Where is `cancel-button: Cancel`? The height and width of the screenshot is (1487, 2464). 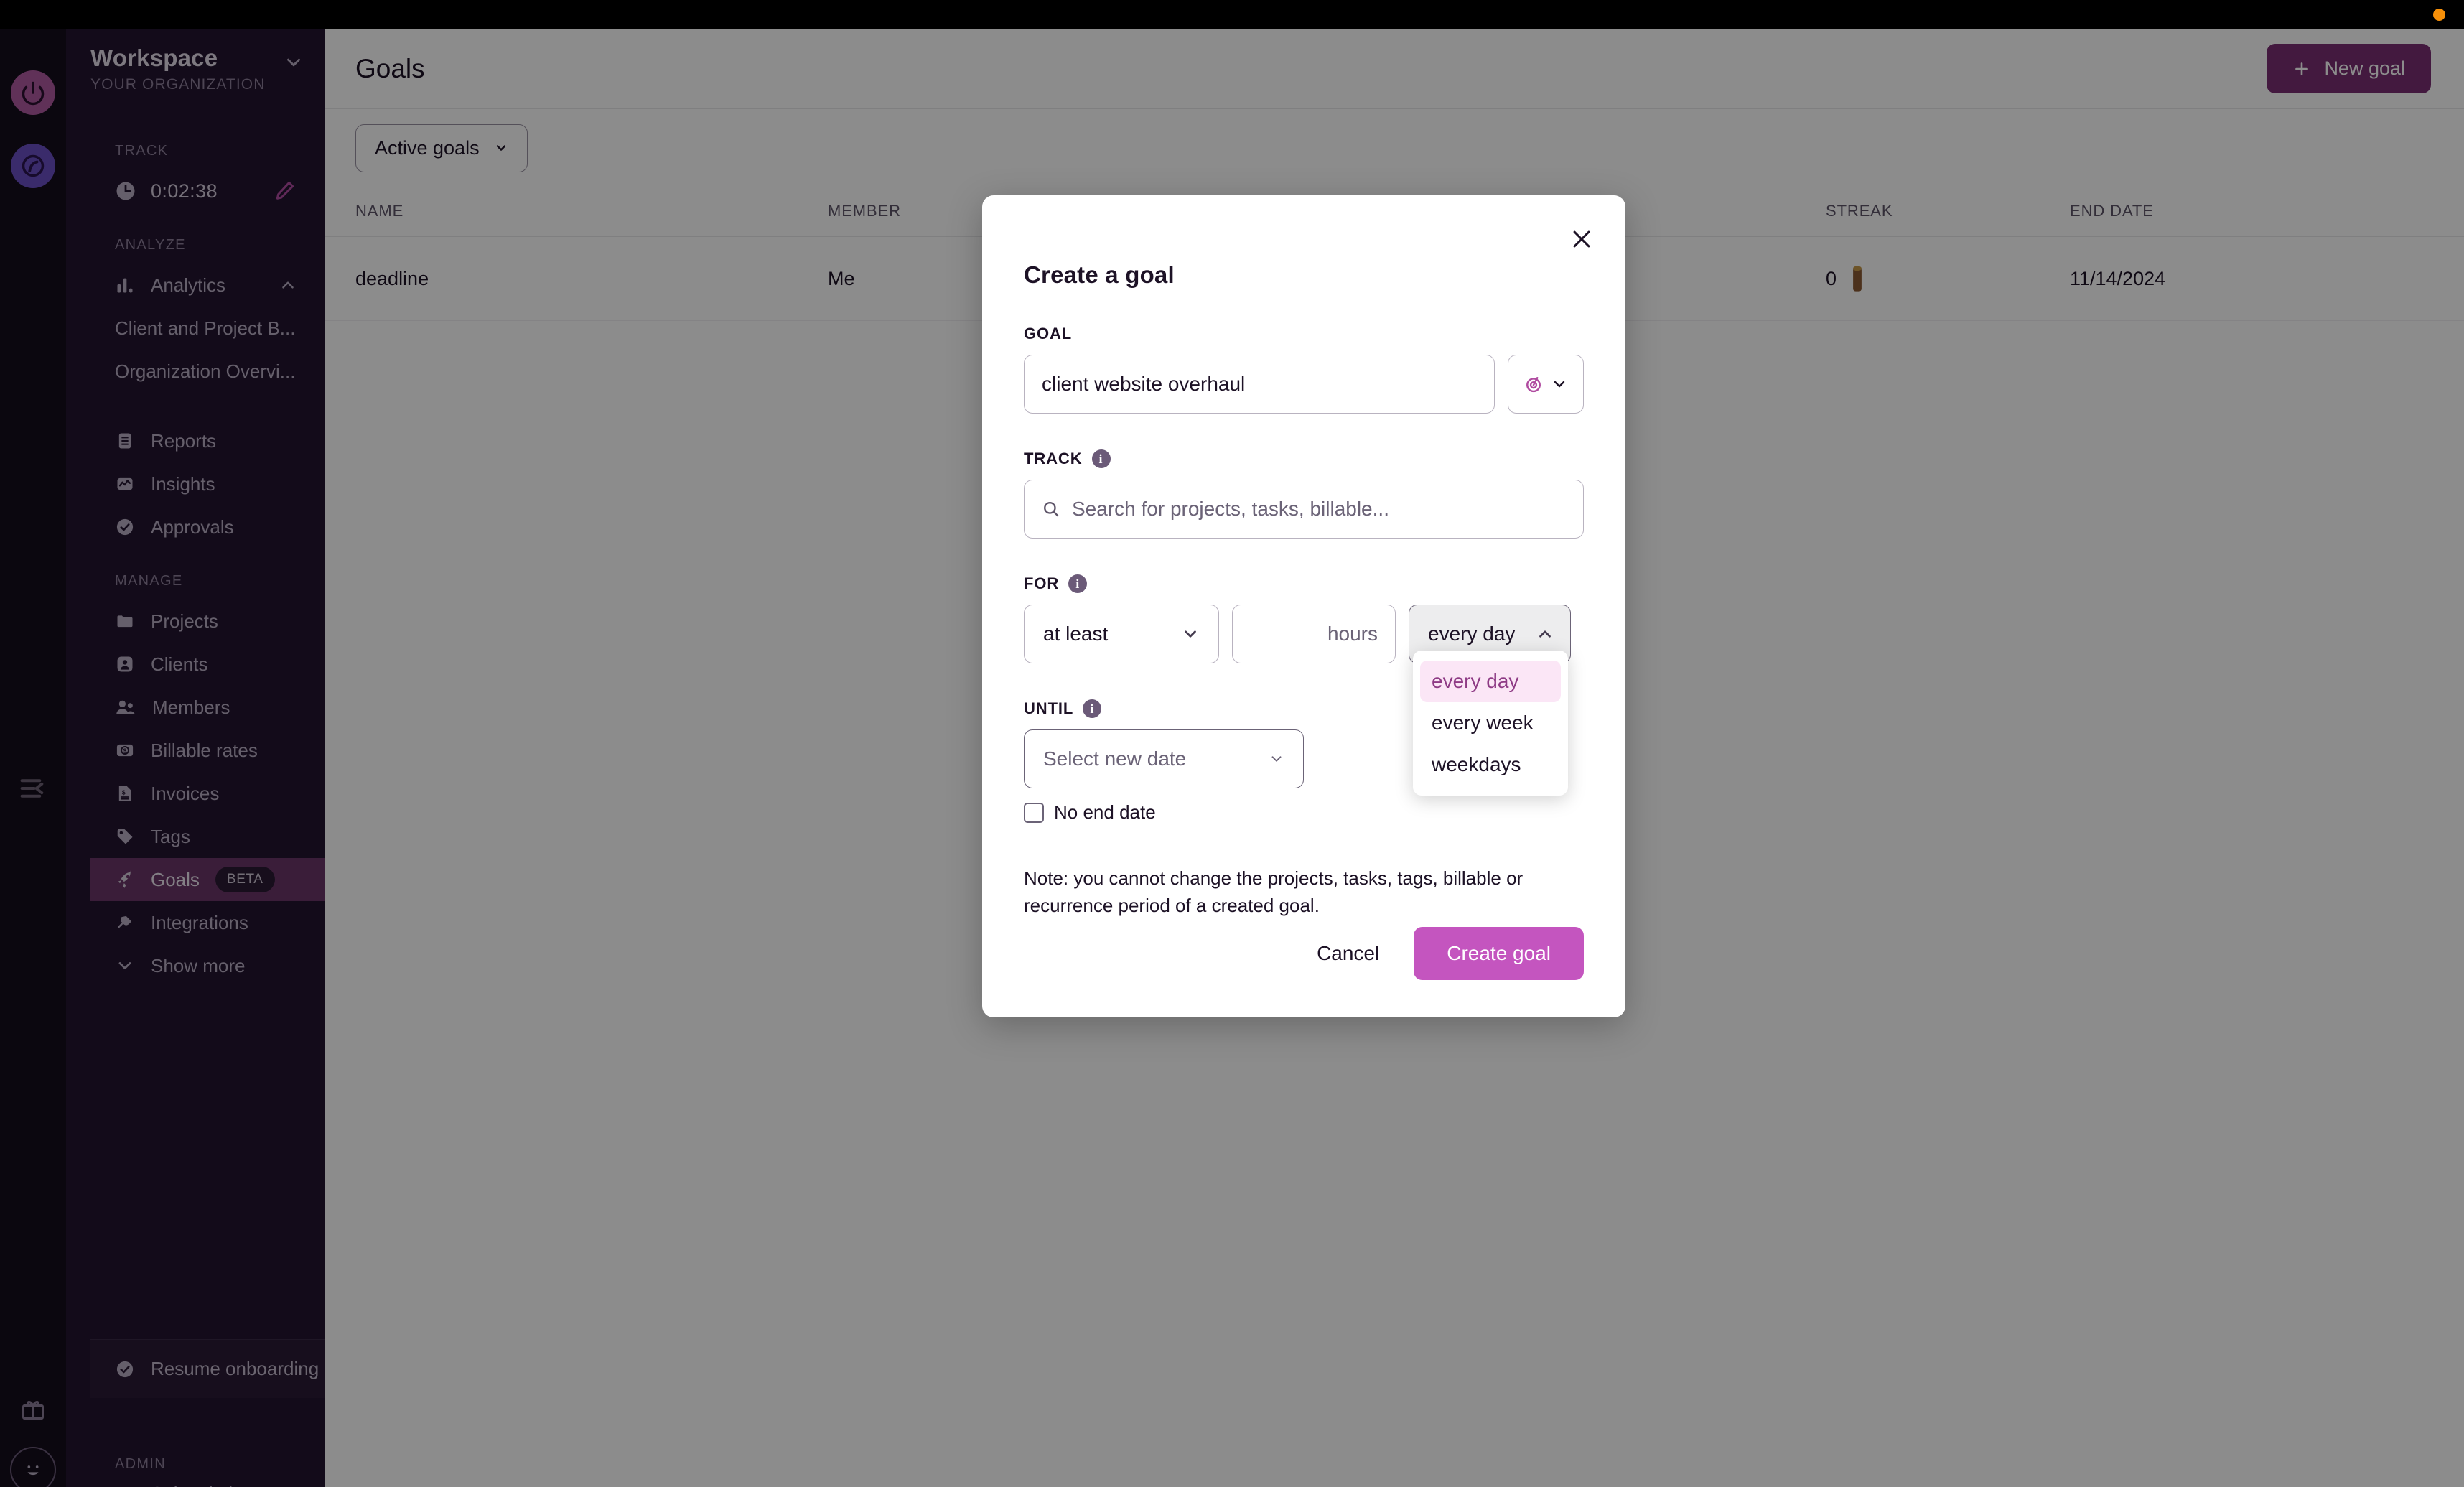
cancel-button: Cancel is located at coordinates (1348, 953).